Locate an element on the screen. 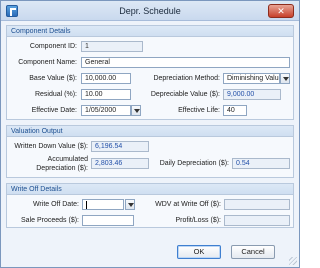 The image size is (320, 268). sale-proceeds-input is located at coordinates (108, 220).